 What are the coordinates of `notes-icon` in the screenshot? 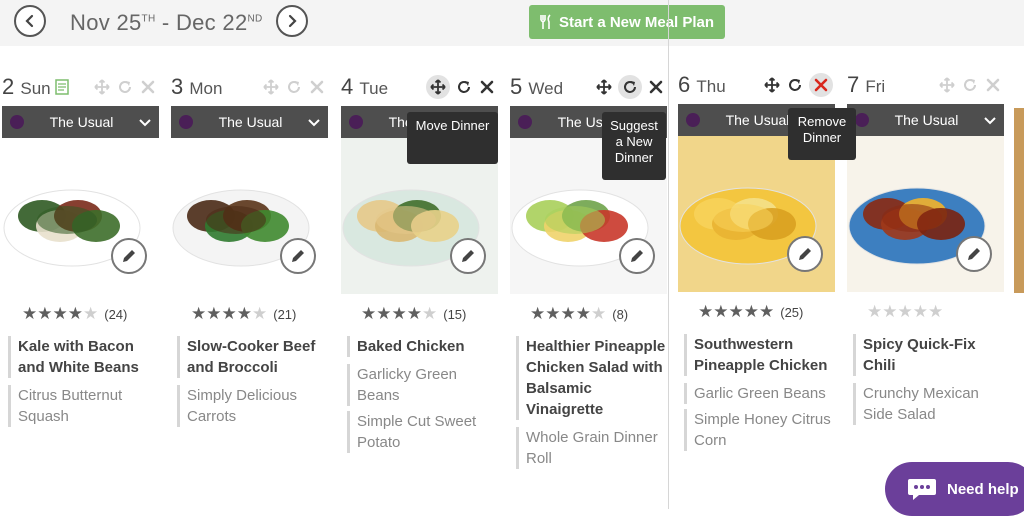 It's located at (60, 86).